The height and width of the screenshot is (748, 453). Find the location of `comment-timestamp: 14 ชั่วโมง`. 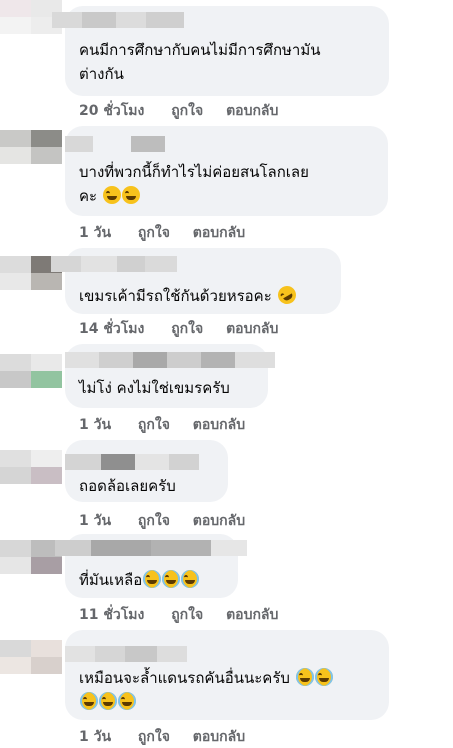

comment-timestamp: 14 ชั่วโมง is located at coordinates (111, 329).